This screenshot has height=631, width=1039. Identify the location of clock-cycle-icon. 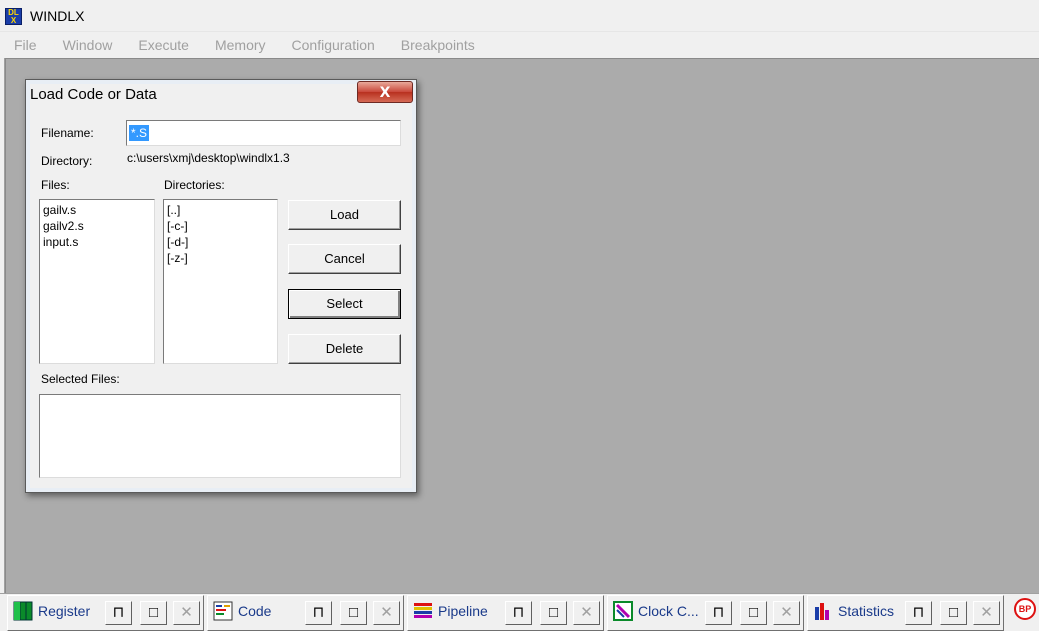
(623, 611).